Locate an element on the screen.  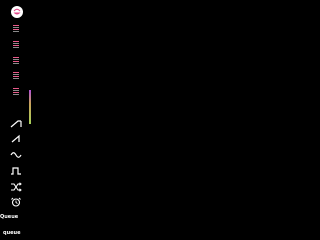
alarm-clock-icon is located at coordinates (16, 202).